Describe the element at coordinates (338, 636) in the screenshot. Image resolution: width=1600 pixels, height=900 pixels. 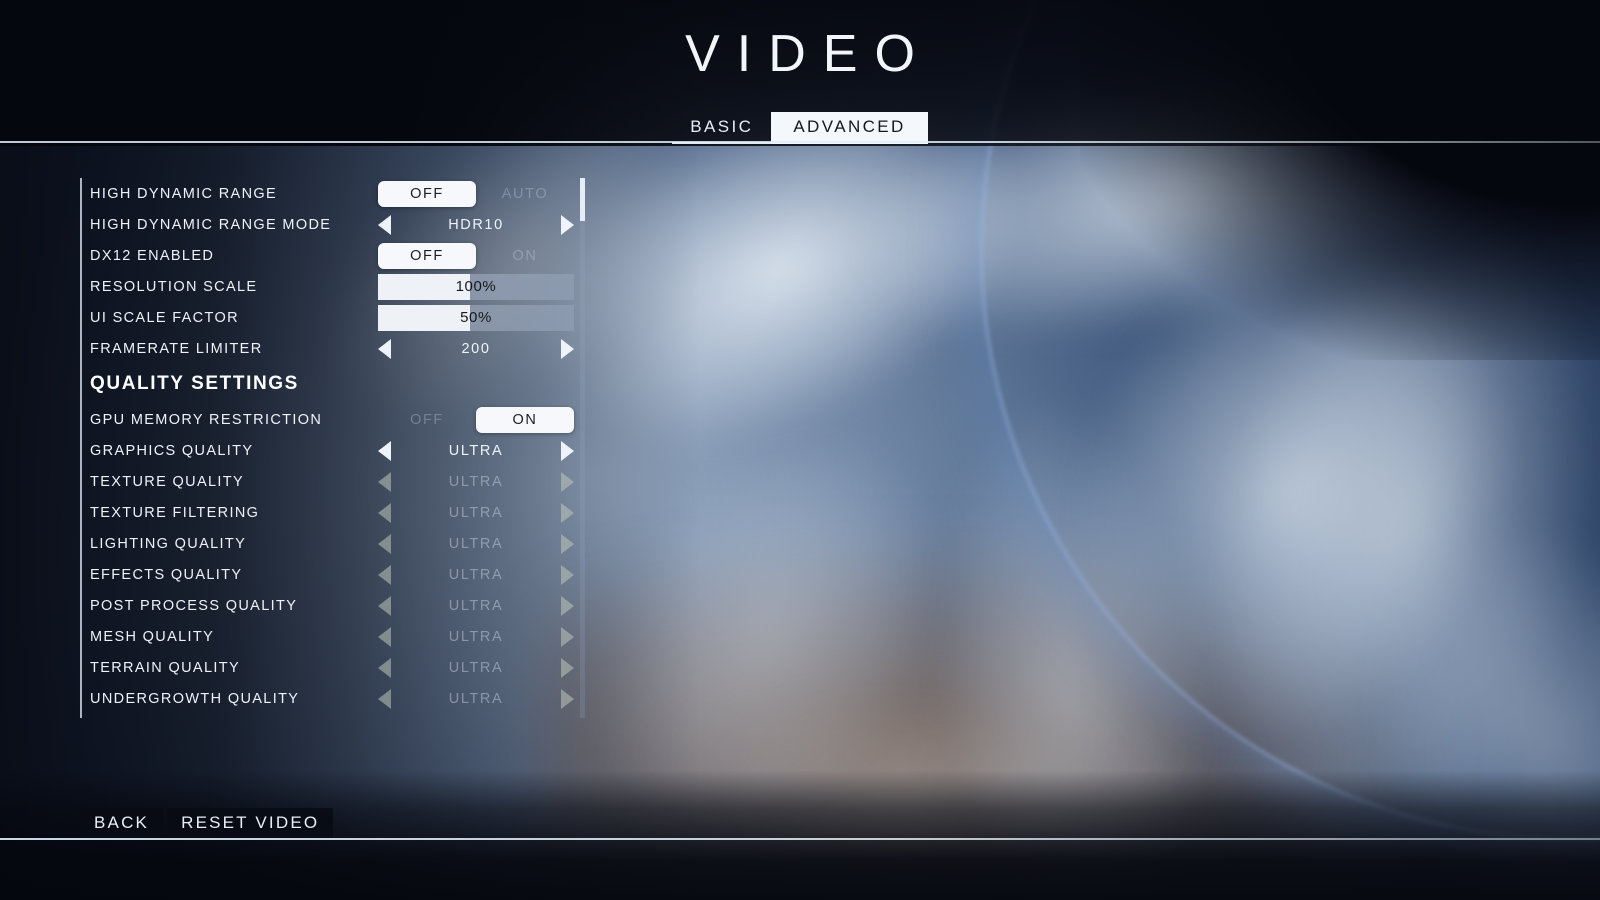
I see `setting-row-mesh-quality: MESH QUALITY ULTRA` at that location.